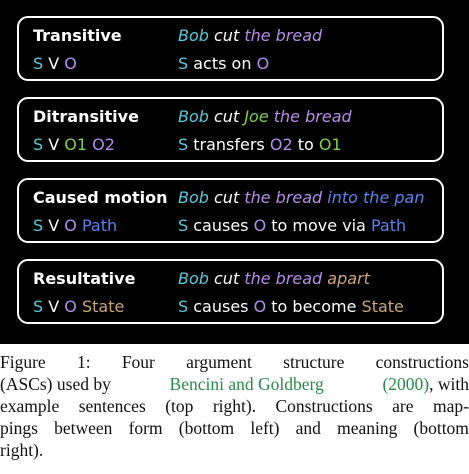 The height and width of the screenshot is (474, 469). I want to click on citation-year-link: (2000), so click(405, 384).